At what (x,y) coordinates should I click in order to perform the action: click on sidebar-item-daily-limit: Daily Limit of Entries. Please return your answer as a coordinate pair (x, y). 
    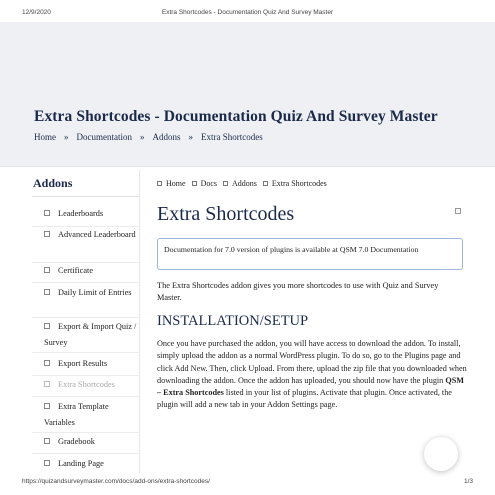
    Looking at the image, I should click on (91, 293).